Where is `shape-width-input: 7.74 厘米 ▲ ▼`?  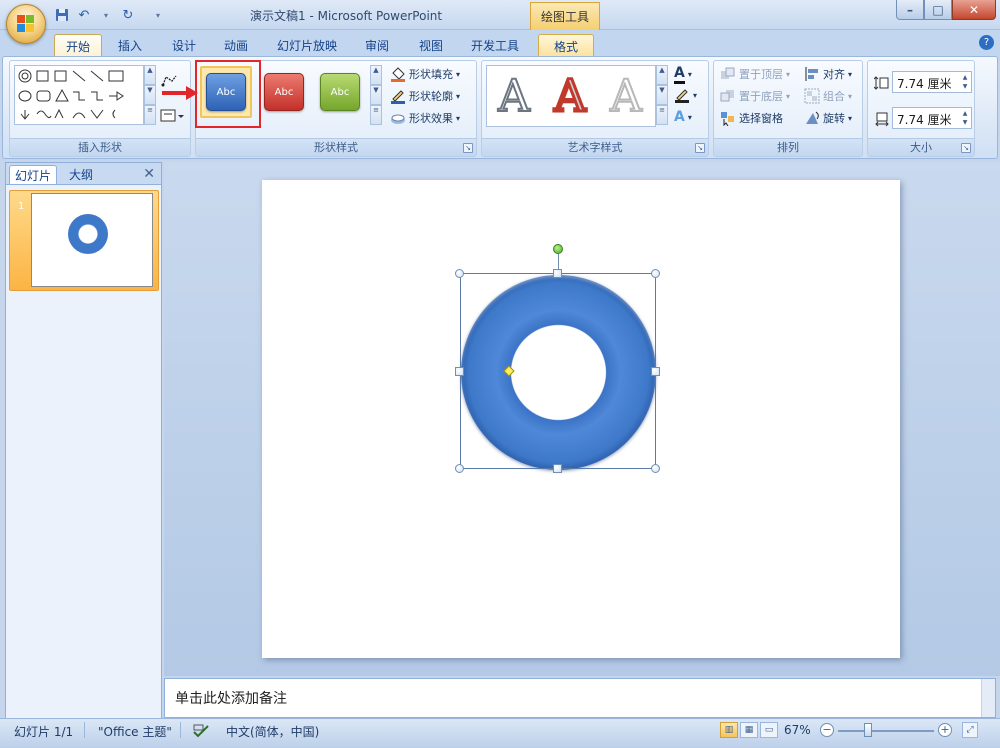 shape-width-input: 7.74 厘米 ▲ ▼ is located at coordinates (932, 118).